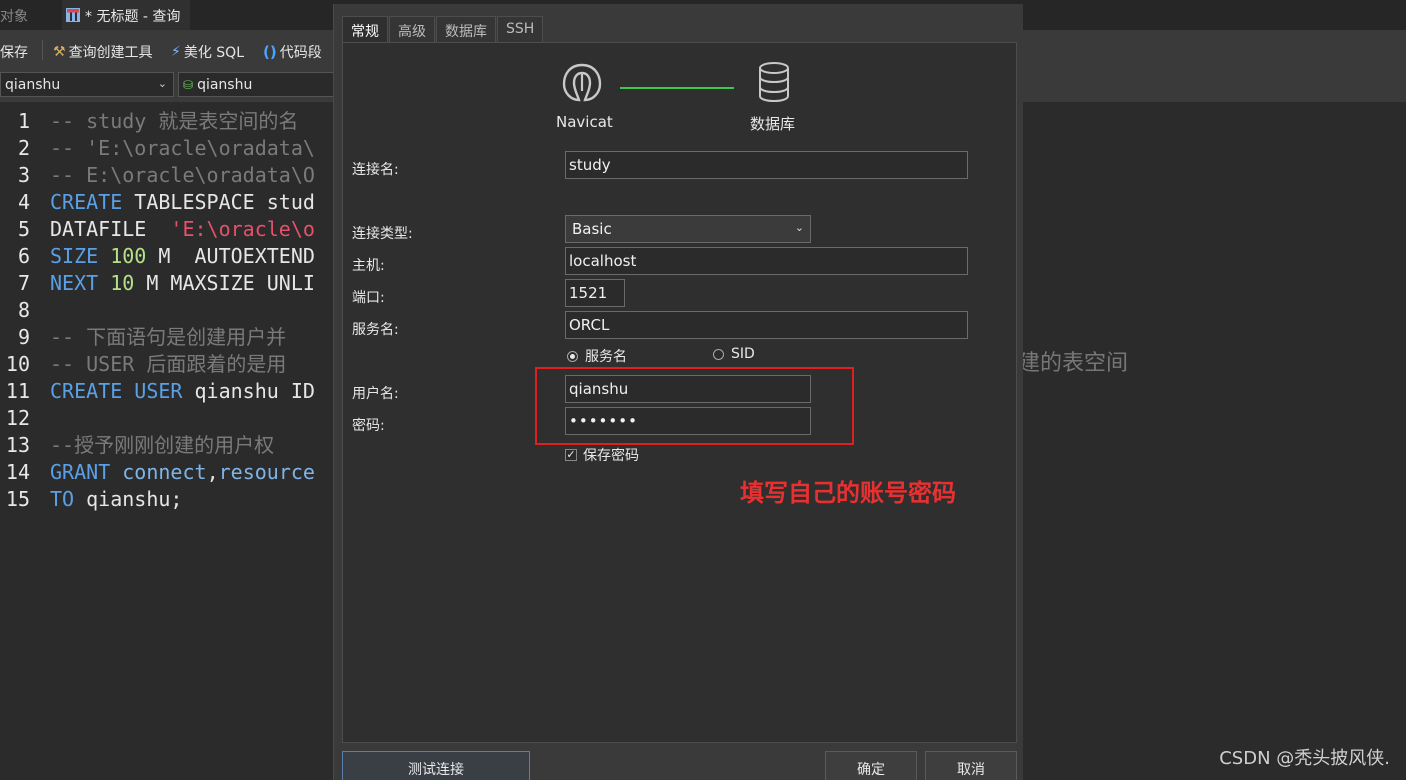  I want to click on code-token: TABLESPACE stud, so click(218, 202).